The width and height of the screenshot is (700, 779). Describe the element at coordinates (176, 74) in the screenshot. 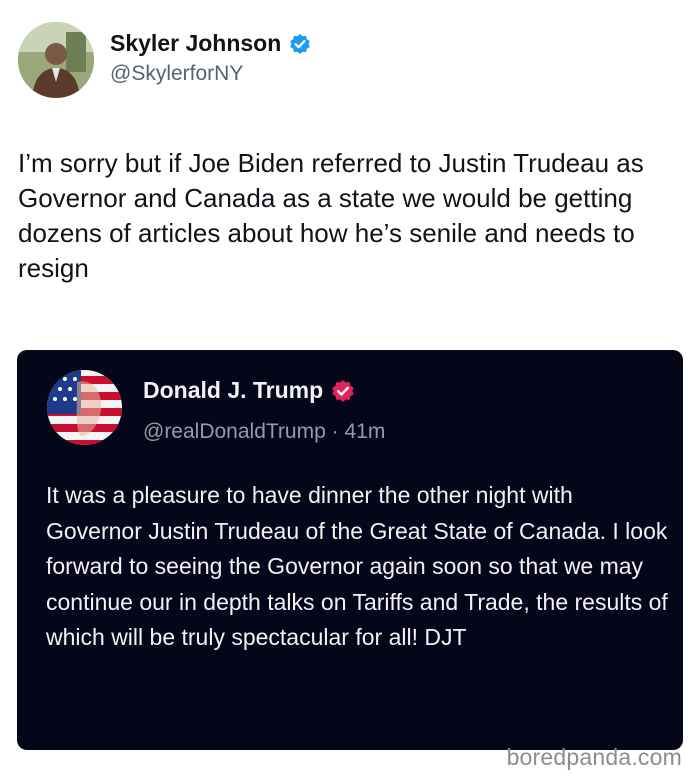

I see `author-handle: @SkylerforNY` at that location.